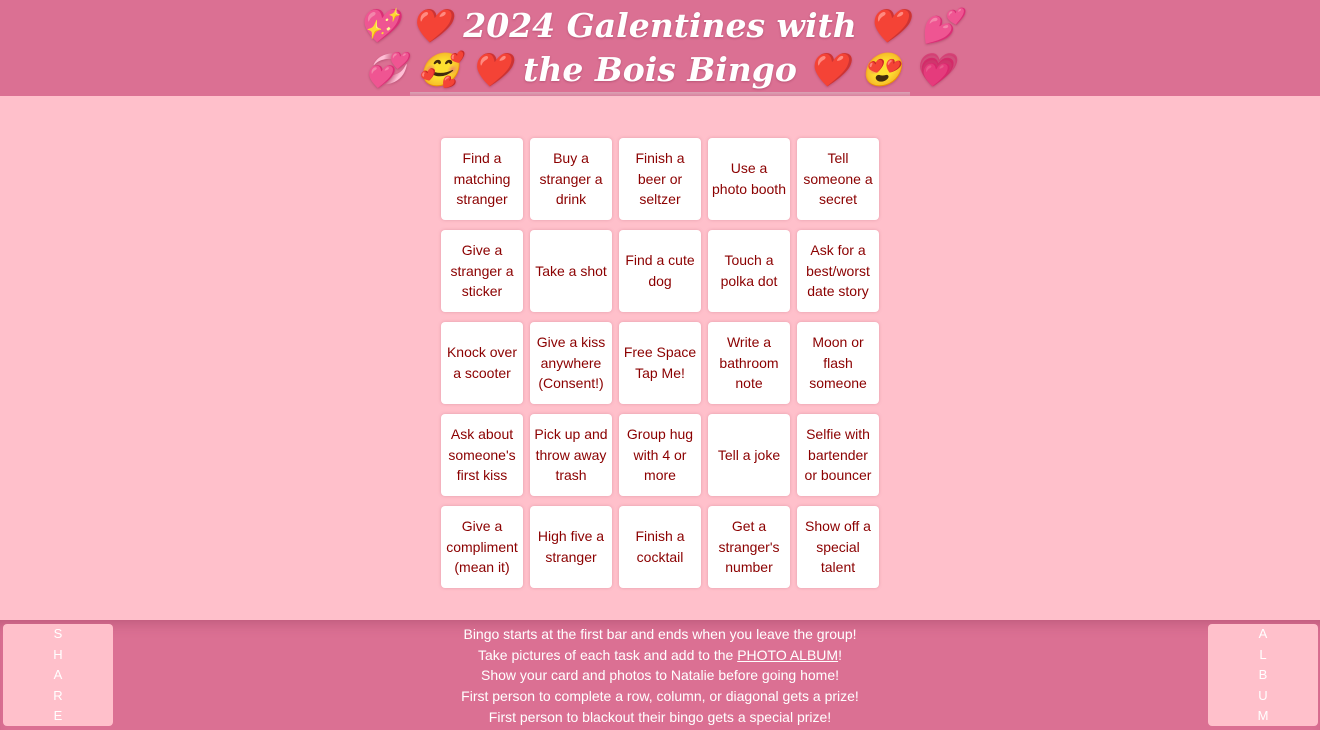 The width and height of the screenshot is (1320, 730). What do you see at coordinates (58, 695) in the screenshot?
I see `share-letter: R` at bounding box center [58, 695].